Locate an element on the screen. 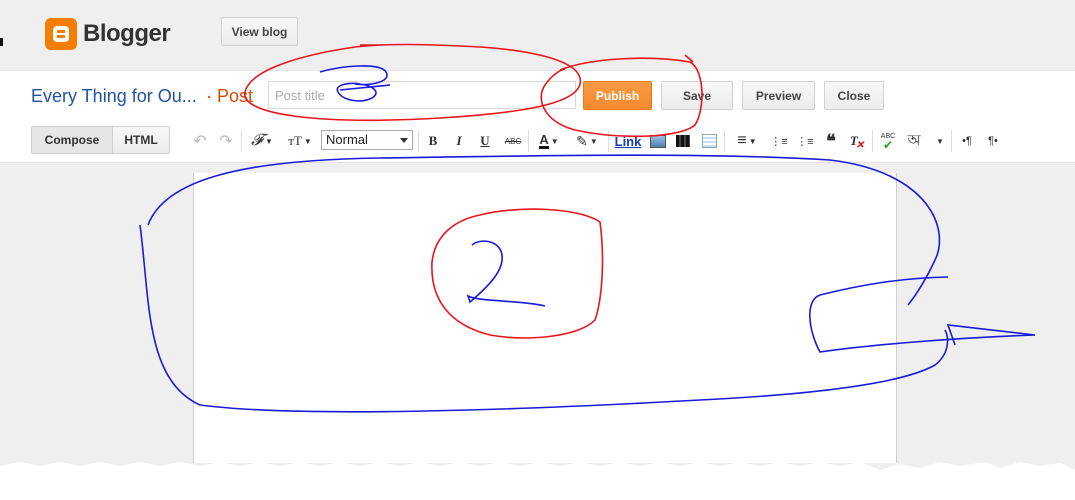 The width and height of the screenshot is (1075, 500). input-tools-dropdown-icon: ▼ is located at coordinates (939, 141).